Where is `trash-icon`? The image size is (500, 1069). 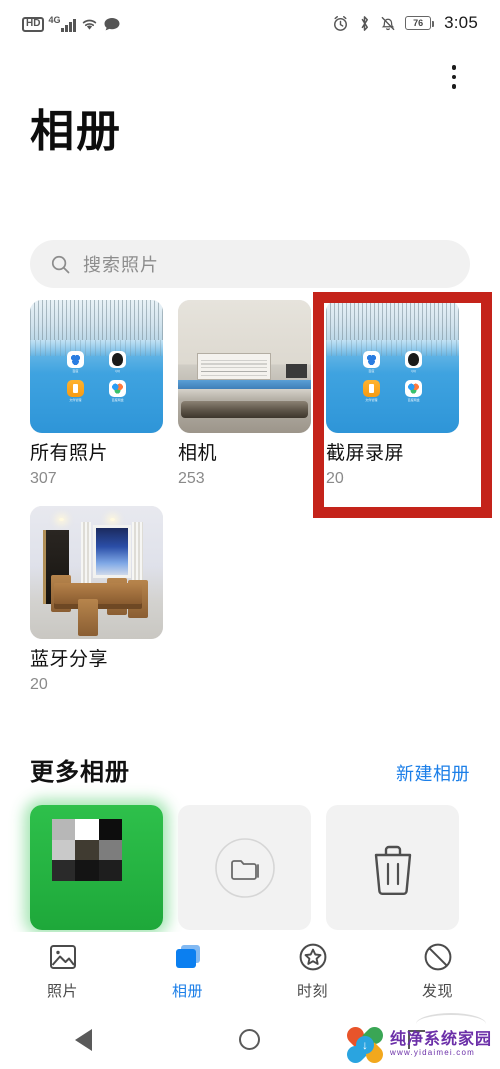
trash-icon is located at coordinates (392, 870).